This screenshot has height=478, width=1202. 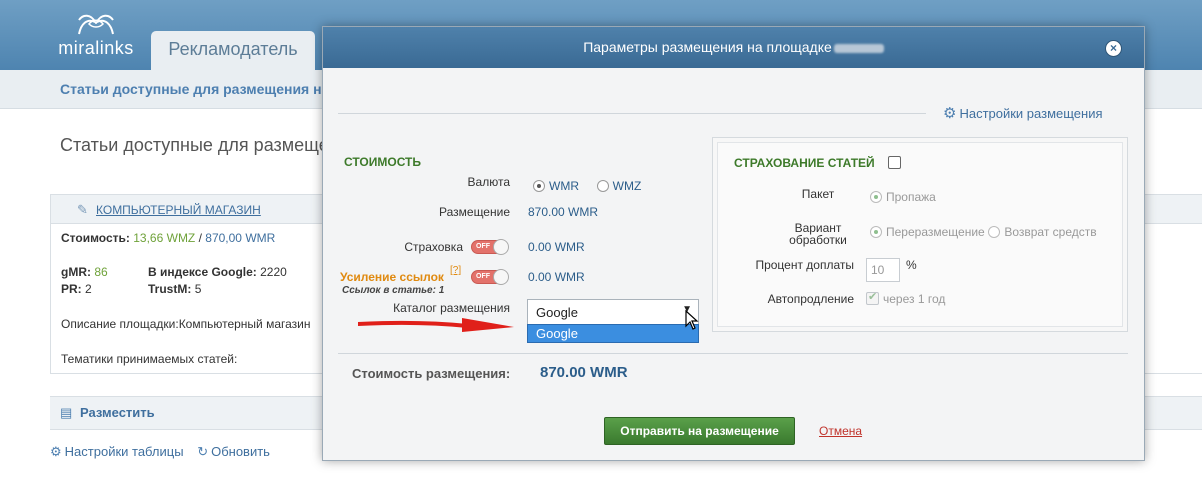 What do you see at coordinates (587, 185) in the screenshot?
I see `currency-radio-group: WMR WMZ` at bounding box center [587, 185].